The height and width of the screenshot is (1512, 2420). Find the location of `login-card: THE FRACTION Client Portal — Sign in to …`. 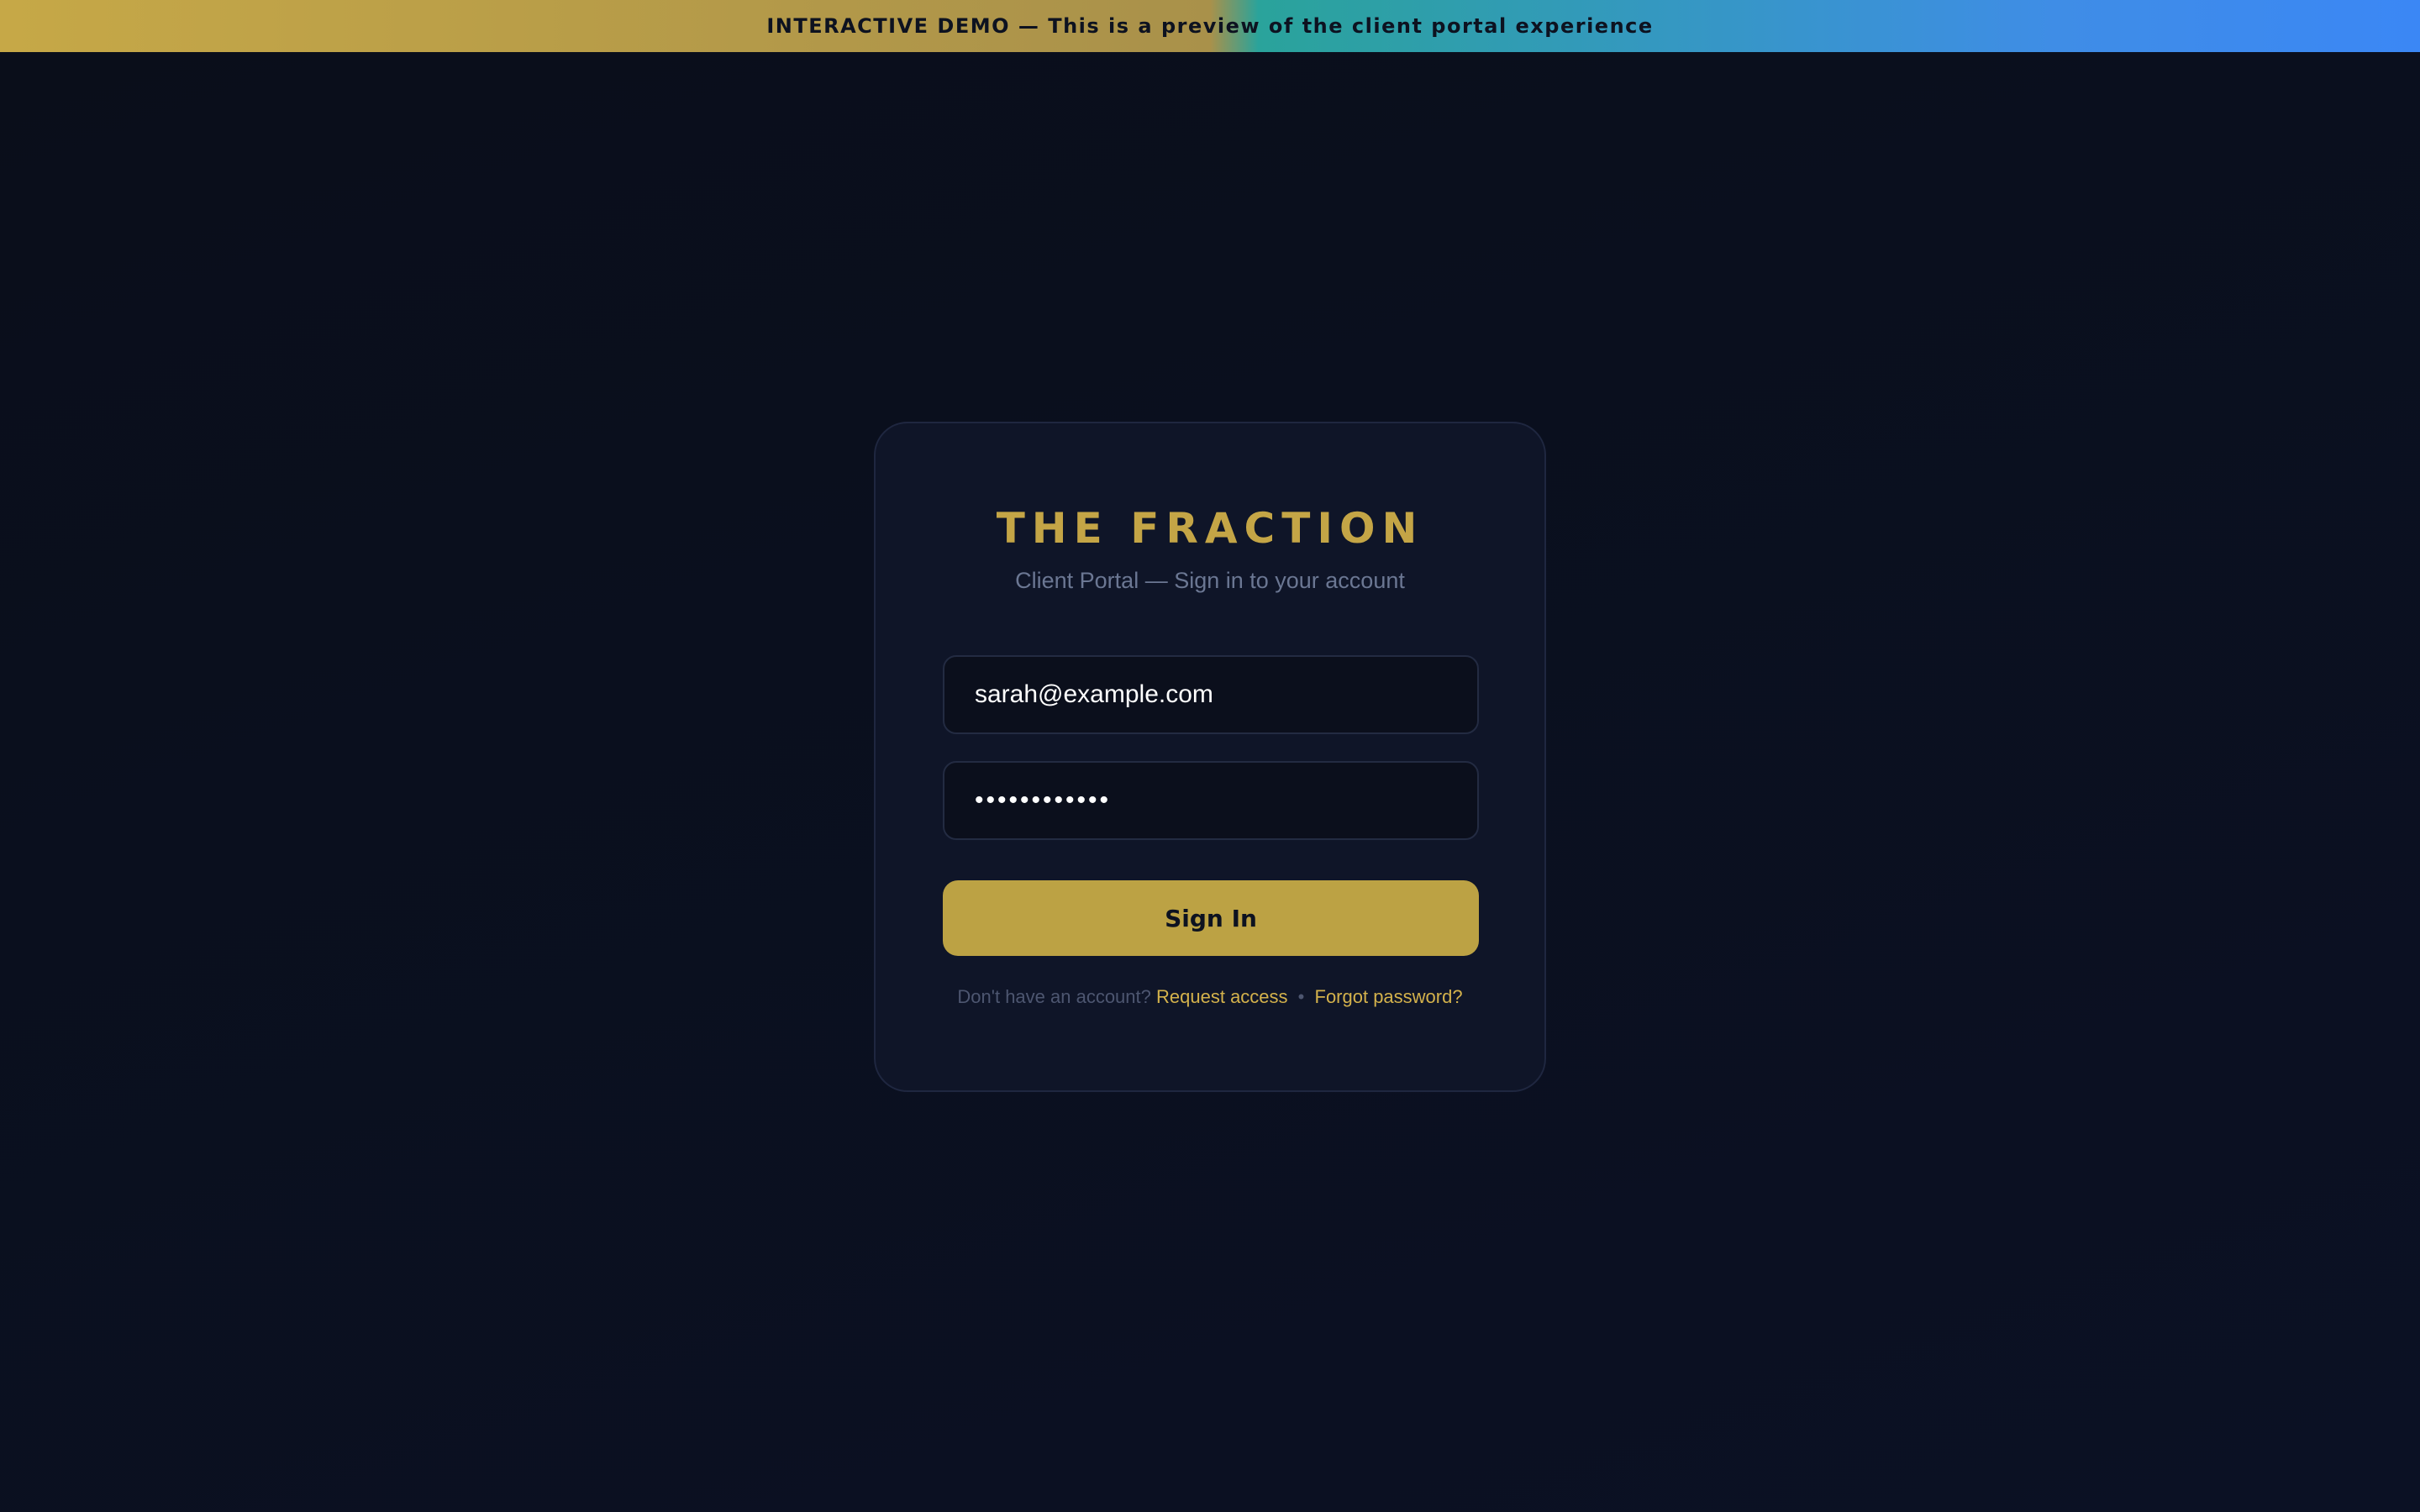

login-card: THE FRACTION Client Portal — Sign in to … is located at coordinates (1210, 757).